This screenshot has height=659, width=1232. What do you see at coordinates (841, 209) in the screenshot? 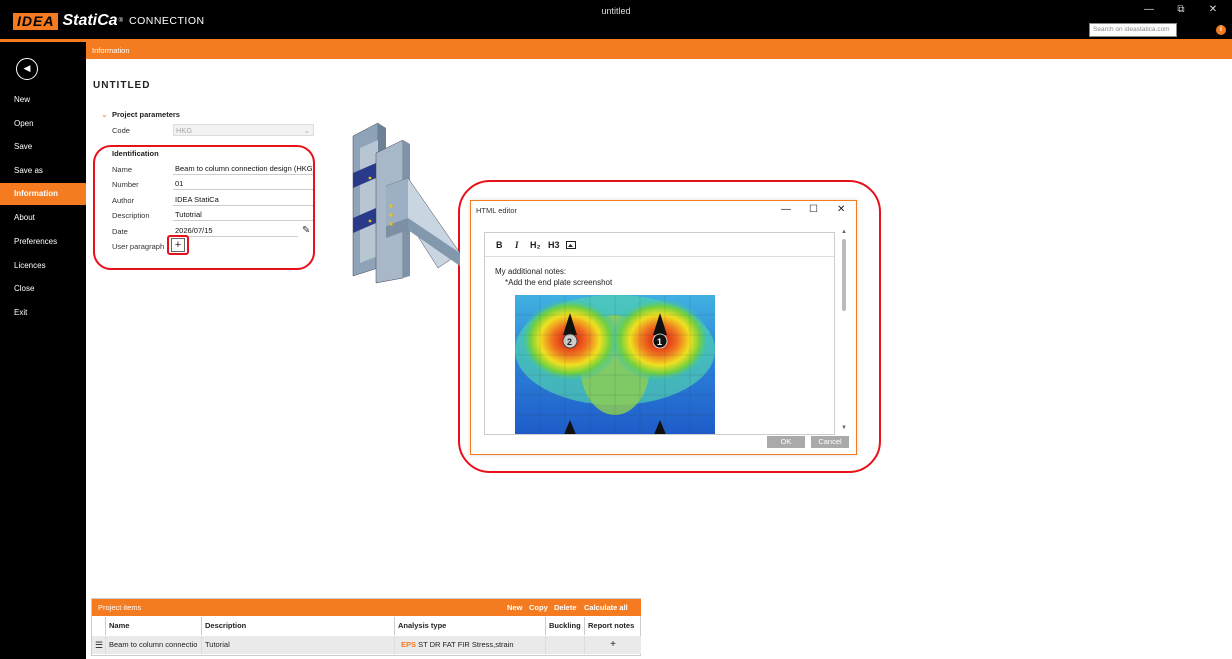
I see `dialog-close-button: ✕` at bounding box center [841, 209].